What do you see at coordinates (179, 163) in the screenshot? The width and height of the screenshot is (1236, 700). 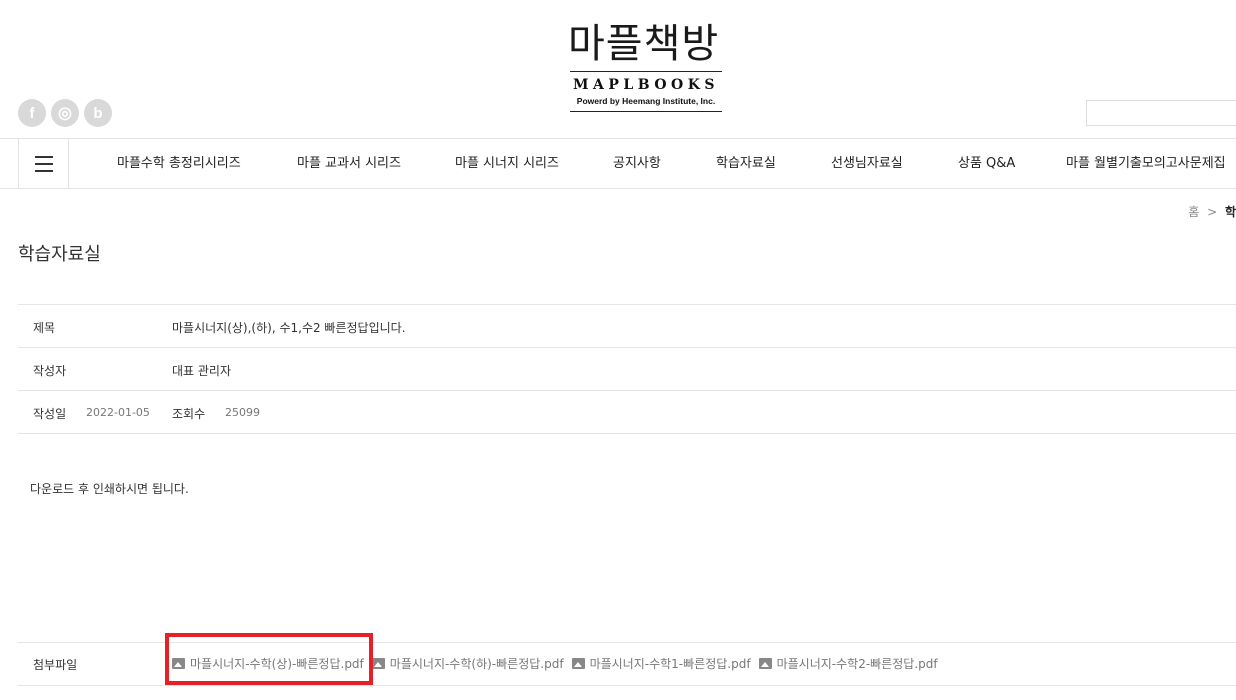 I see `nav-item-maple-math-series: 마플수학 총정리시리즈` at bounding box center [179, 163].